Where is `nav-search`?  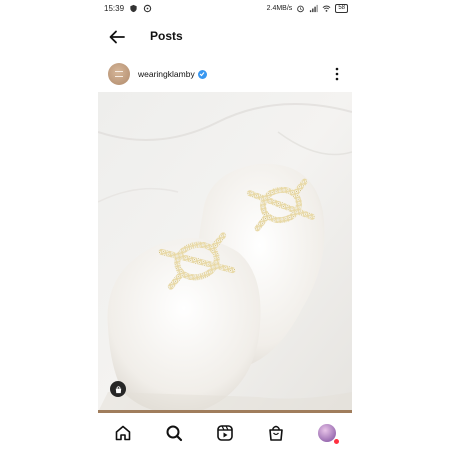 nav-search is located at coordinates (174, 433).